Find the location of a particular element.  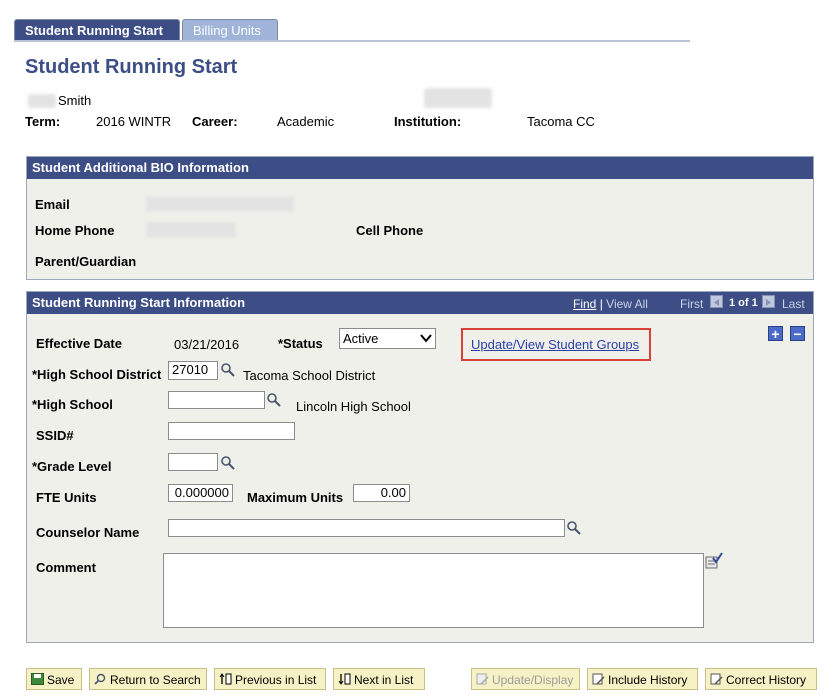

include-history-icon is located at coordinates (598, 679).